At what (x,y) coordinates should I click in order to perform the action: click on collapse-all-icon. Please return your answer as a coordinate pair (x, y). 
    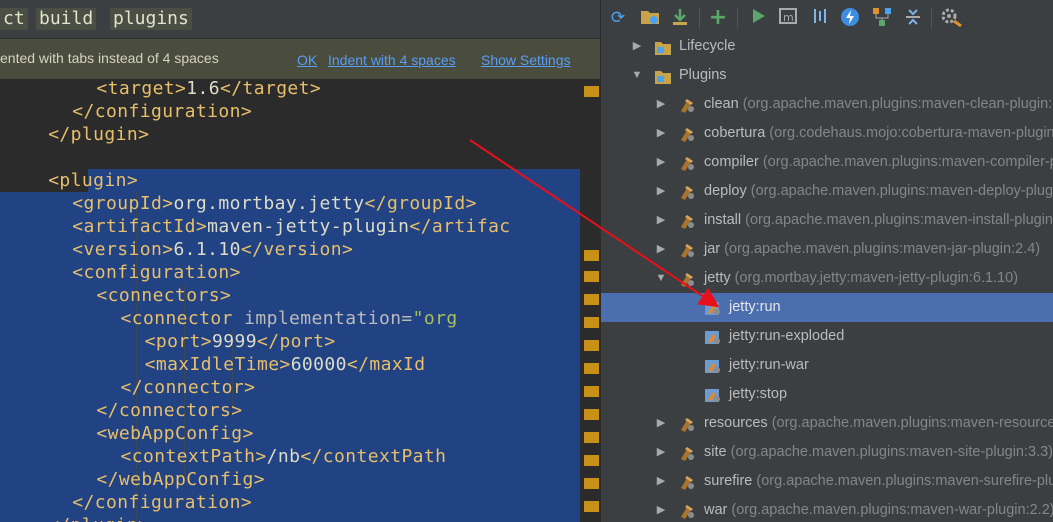
    Looking at the image, I should click on (913, 18).